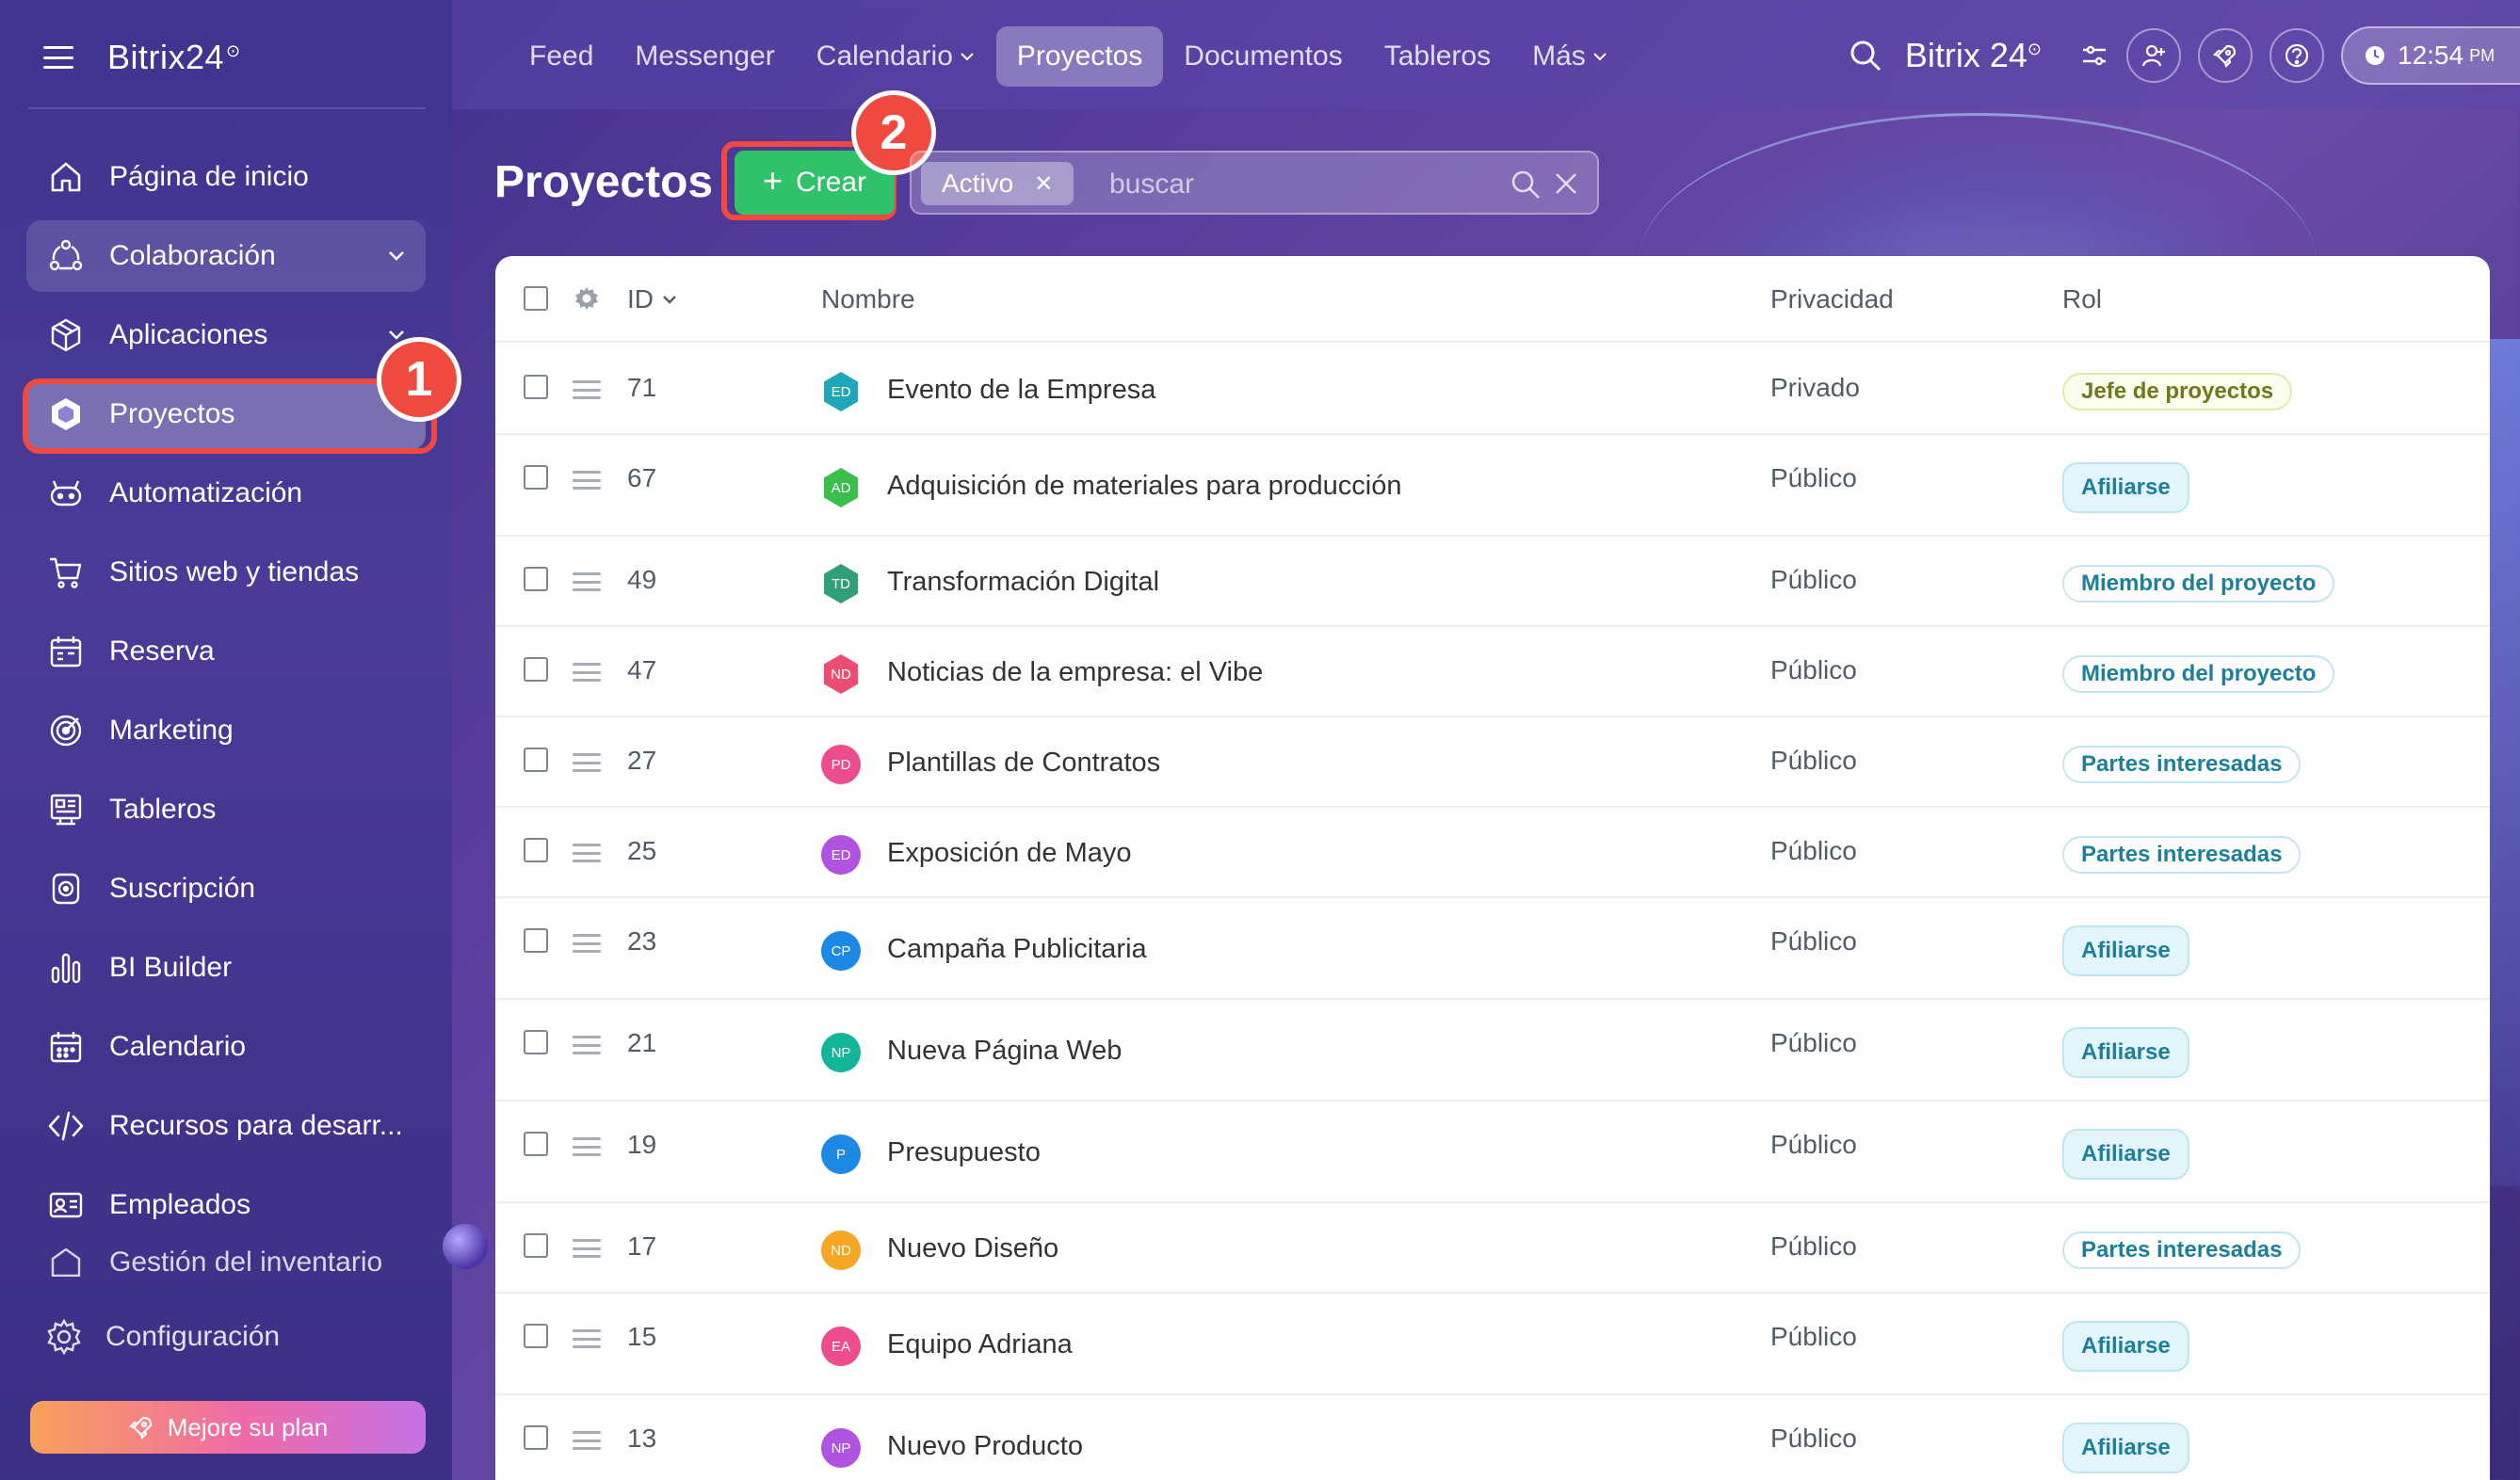 This screenshot has width=2520, height=1480. What do you see at coordinates (226, 256) in the screenshot?
I see `sidebar-item-collaboration: Colaboración` at bounding box center [226, 256].